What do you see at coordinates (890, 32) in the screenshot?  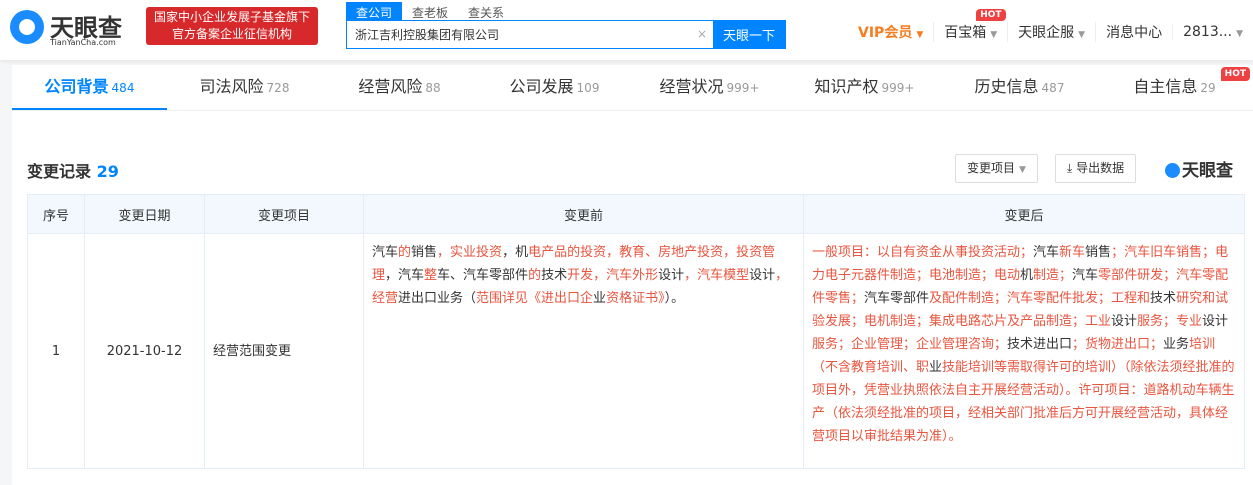 I see `vip-menu: VIP会员 ▼` at bounding box center [890, 32].